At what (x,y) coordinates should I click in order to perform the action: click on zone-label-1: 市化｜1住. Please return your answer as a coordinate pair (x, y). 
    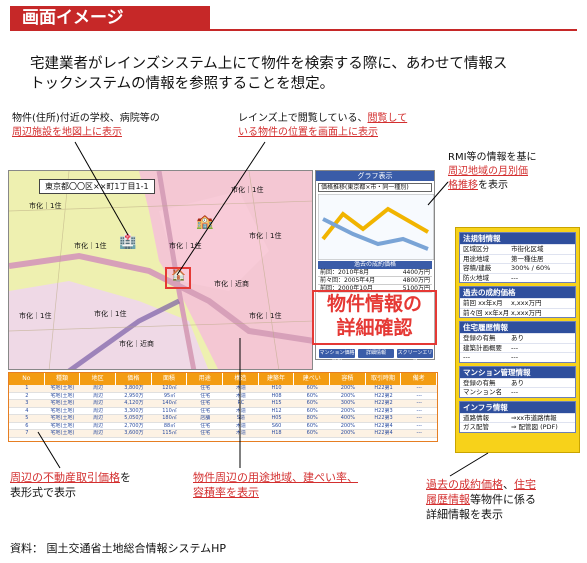
    Looking at the image, I should click on (247, 190).